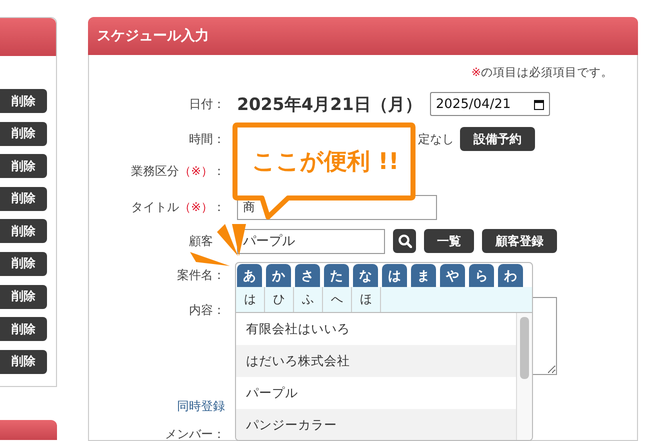  I want to click on scrollbar, so click(524, 376).